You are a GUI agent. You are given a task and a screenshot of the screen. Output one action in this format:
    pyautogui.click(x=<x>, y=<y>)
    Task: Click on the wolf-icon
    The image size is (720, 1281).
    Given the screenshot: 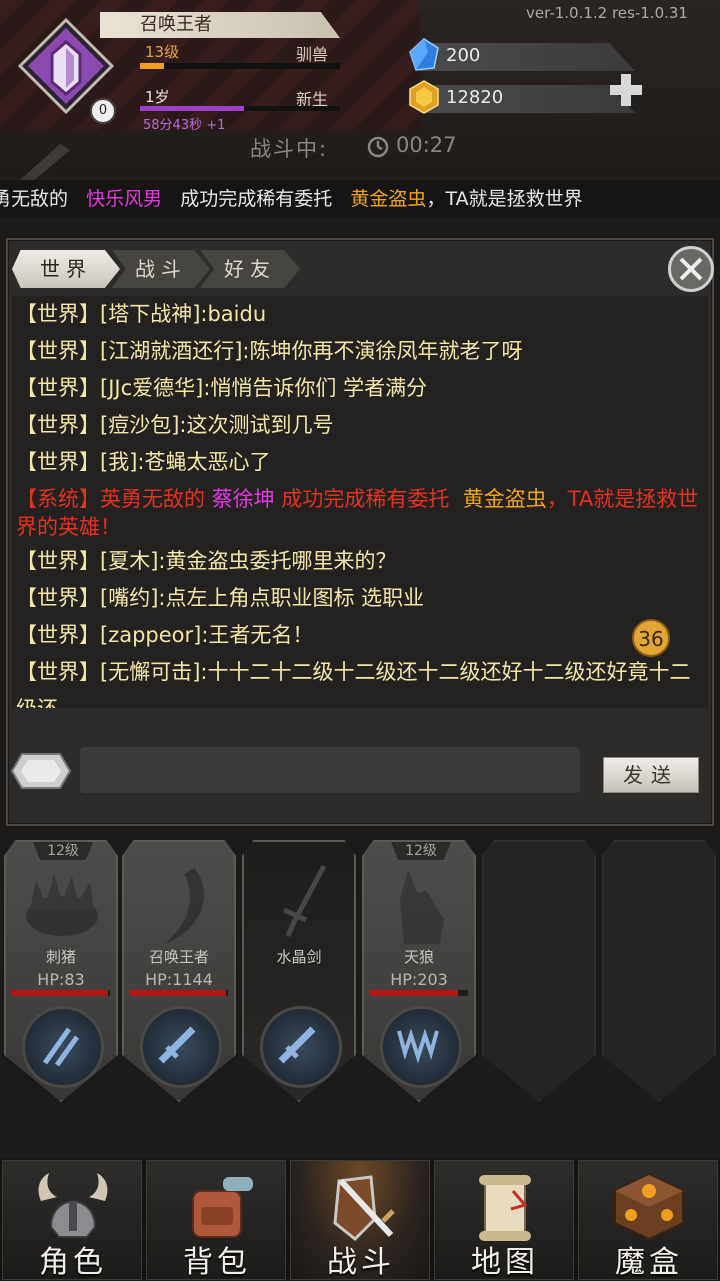 What is the action you would take?
    pyautogui.click(x=422, y=907)
    